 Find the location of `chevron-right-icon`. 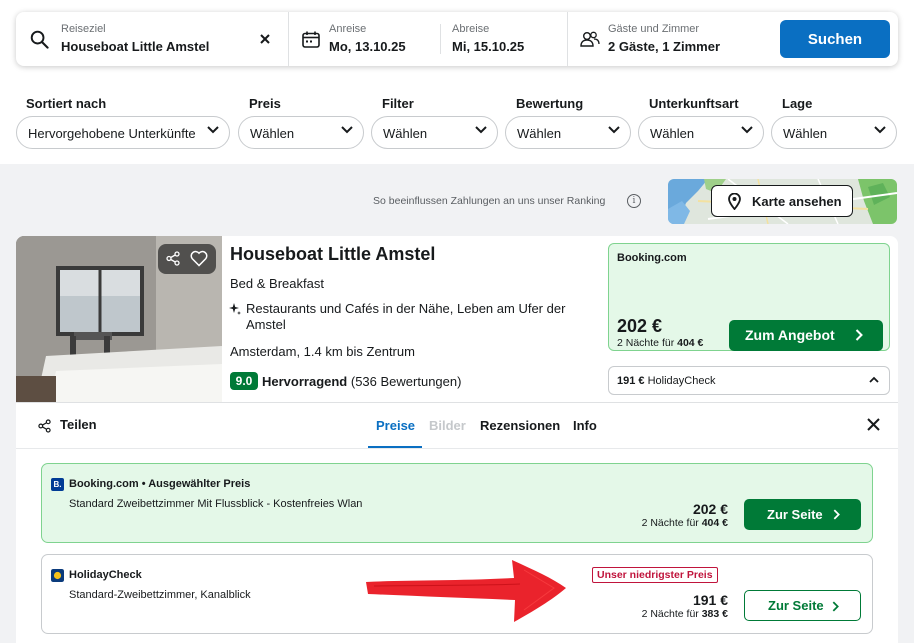

chevron-right-icon is located at coordinates (835, 606).